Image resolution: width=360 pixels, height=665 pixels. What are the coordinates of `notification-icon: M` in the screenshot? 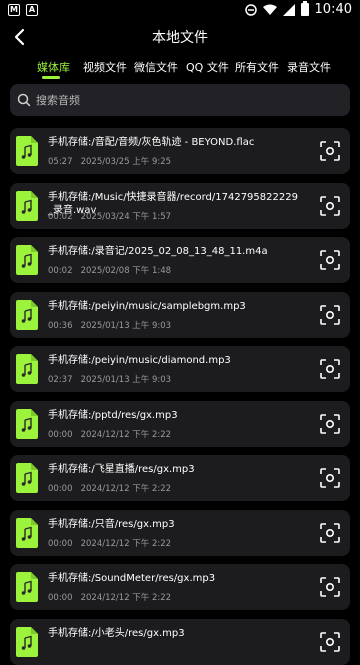 It's located at (14, 10).